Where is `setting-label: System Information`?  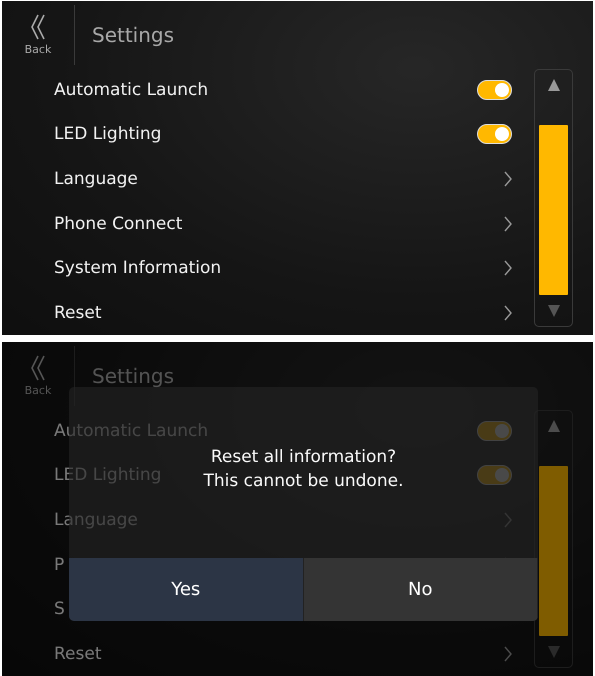
setting-label: System Information is located at coordinates (138, 268).